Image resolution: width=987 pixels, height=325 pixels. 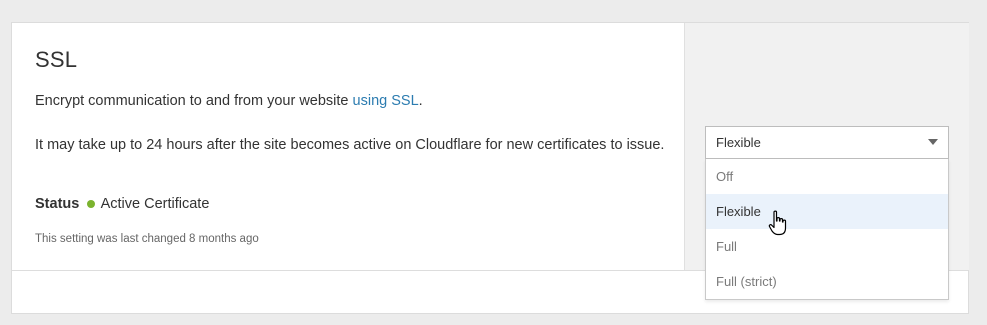 What do you see at coordinates (57, 204) in the screenshot?
I see `status-label: Status` at bounding box center [57, 204].